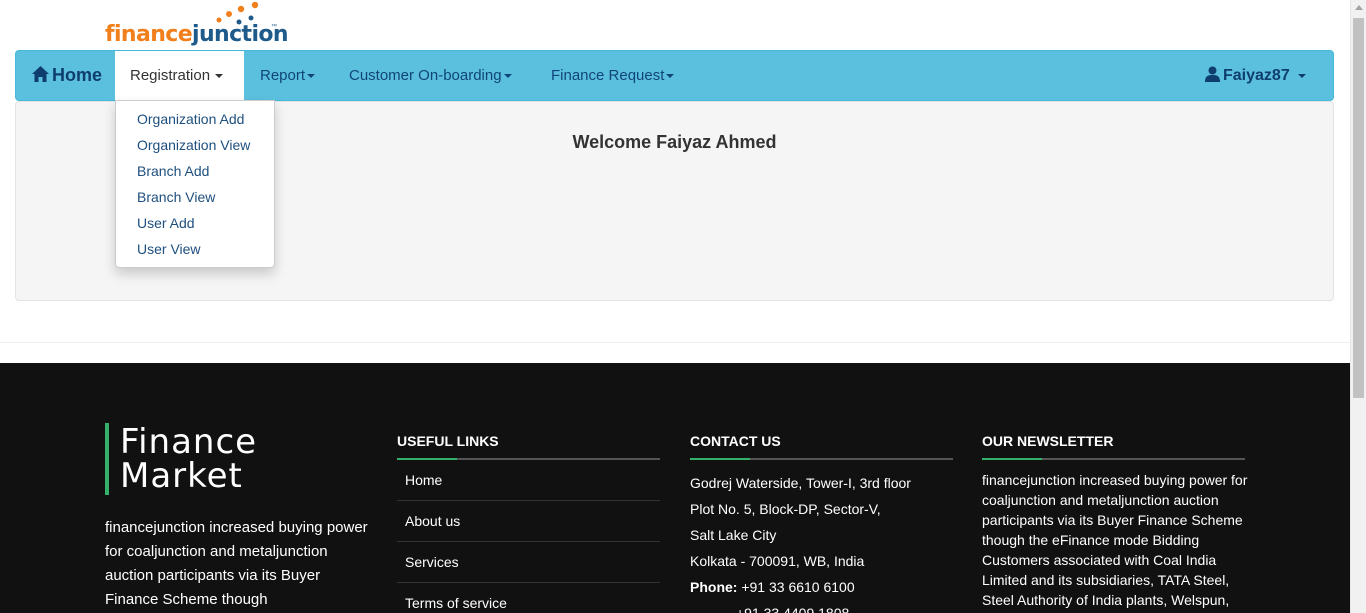 The image size is (1366, 613). I want to click on logo-wordmark: financejunction, so click(197, 34).